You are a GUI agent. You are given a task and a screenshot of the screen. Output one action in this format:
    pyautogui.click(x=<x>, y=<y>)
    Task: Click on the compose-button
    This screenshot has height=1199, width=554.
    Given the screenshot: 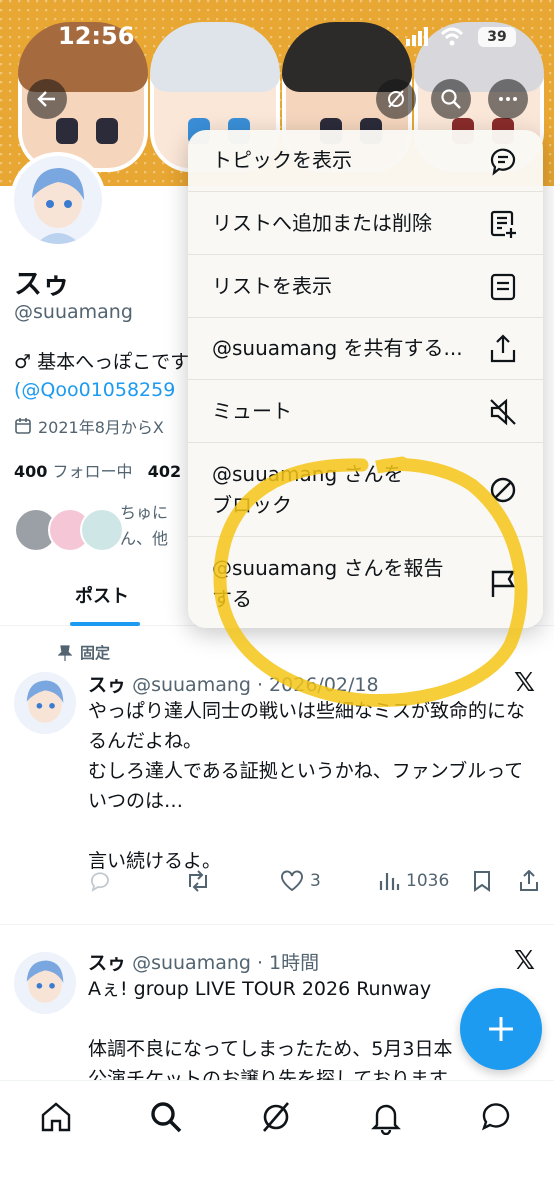 What is the action you would take?
    pyautogui.click(x=501, y=1029)
    